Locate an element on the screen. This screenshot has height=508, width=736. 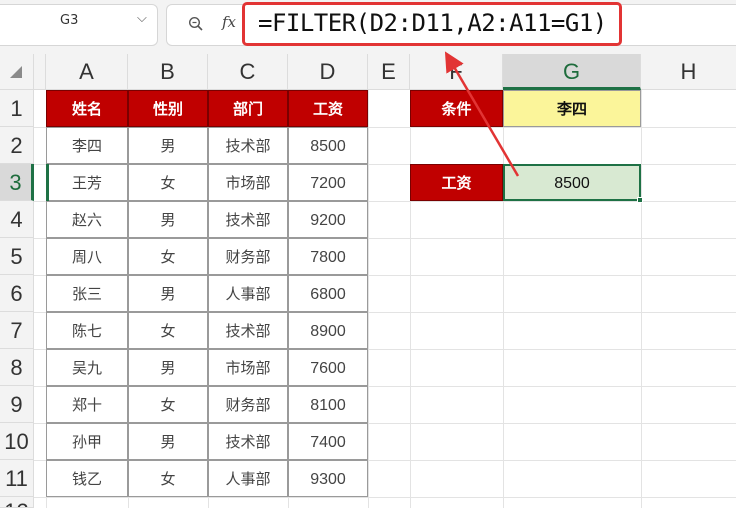
name-box is located at coordinates (79, 25).